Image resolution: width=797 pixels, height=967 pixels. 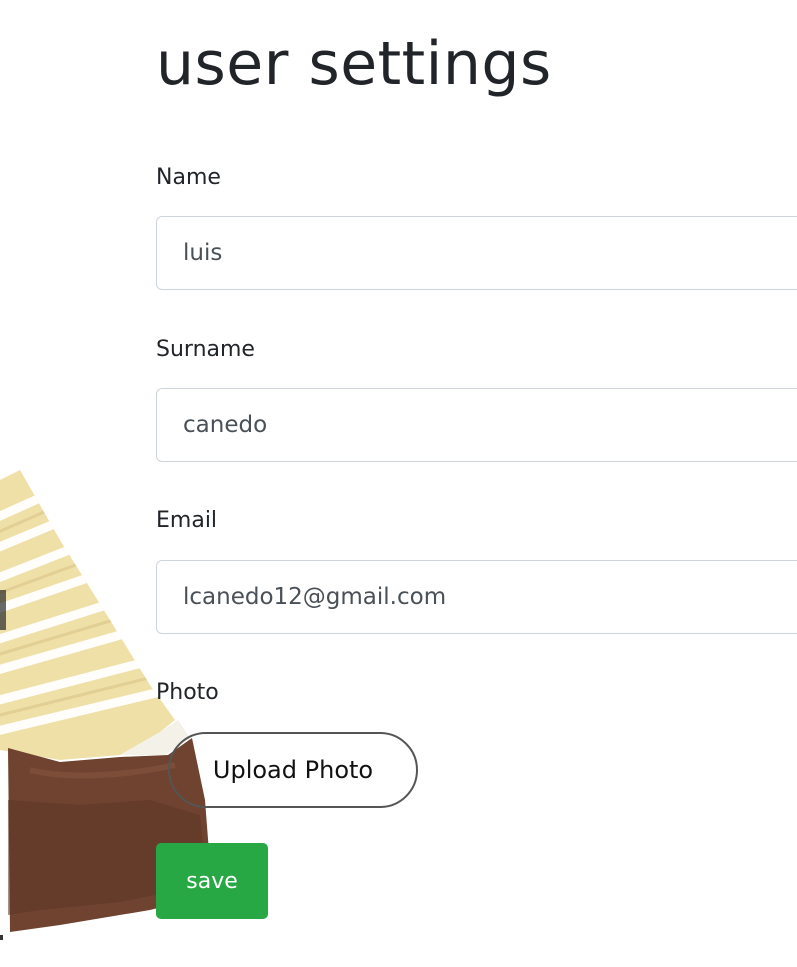 I want to click on email-label: Email, so click(x=187, y=520).